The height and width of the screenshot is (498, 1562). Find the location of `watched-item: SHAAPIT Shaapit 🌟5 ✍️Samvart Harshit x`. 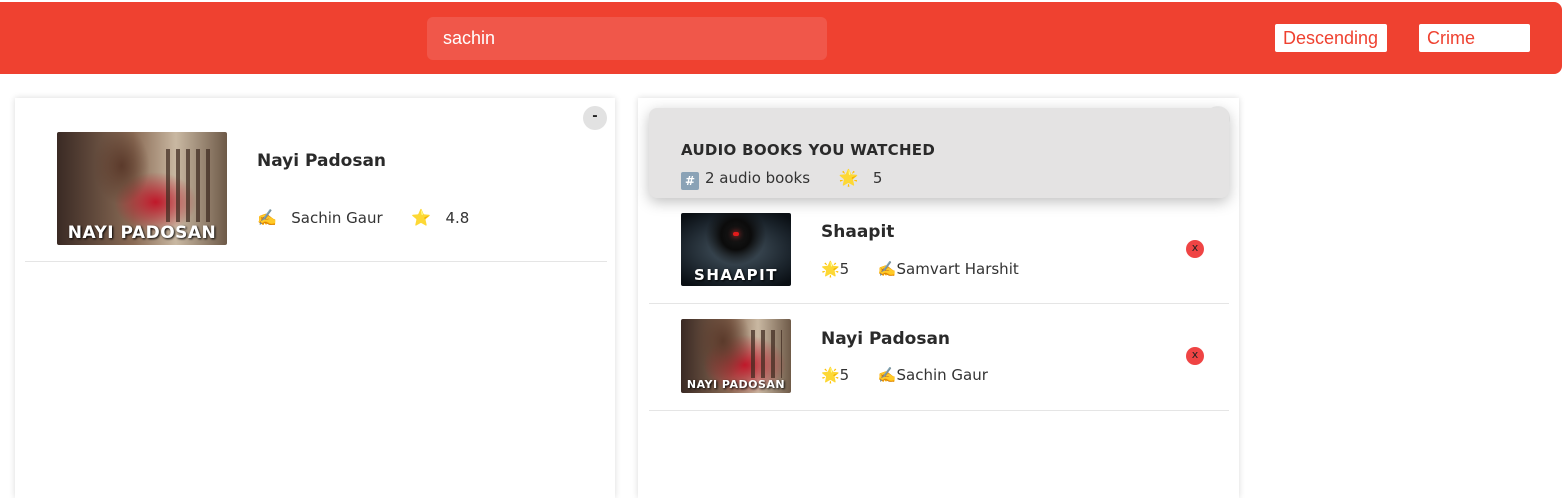

watched-item: SHAAPIT Shaapit 🌟5 ✍️Samvart Harshit x is located at coordinates (939, 250).